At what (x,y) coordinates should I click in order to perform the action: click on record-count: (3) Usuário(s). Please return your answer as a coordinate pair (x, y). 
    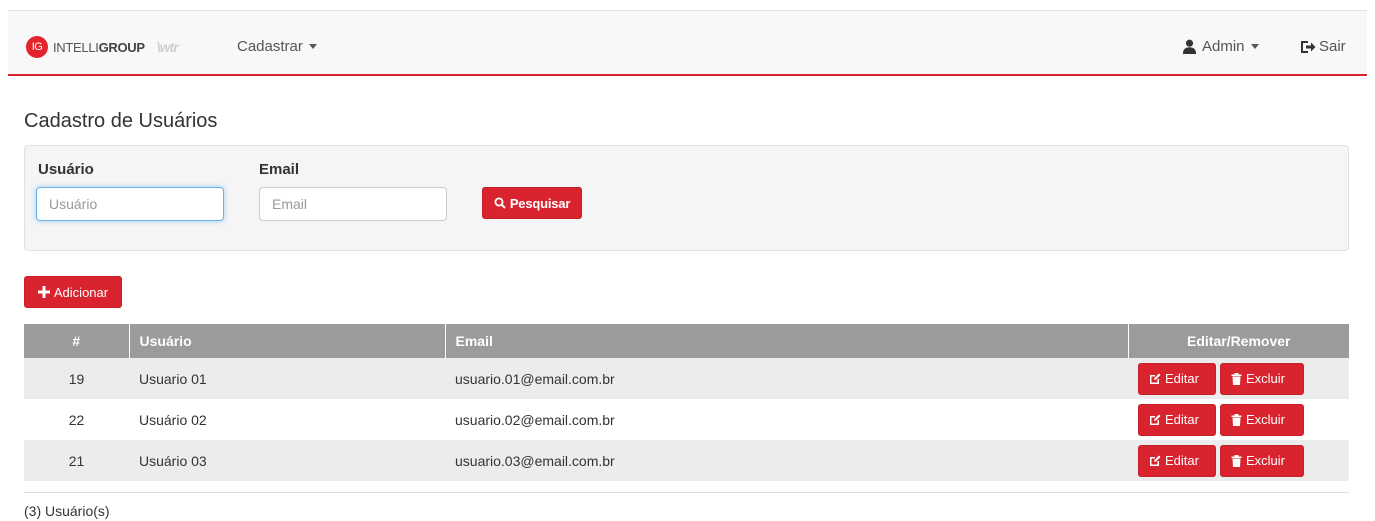
    Looking at the image, I should click on (67, 511).